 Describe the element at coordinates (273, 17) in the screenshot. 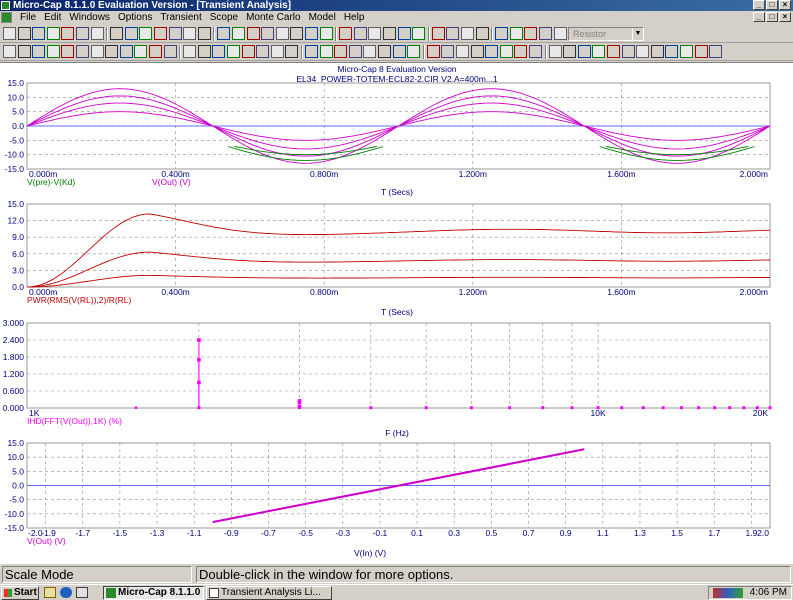

I see `menu-monte-carlo: Monte Carlo` at that location.